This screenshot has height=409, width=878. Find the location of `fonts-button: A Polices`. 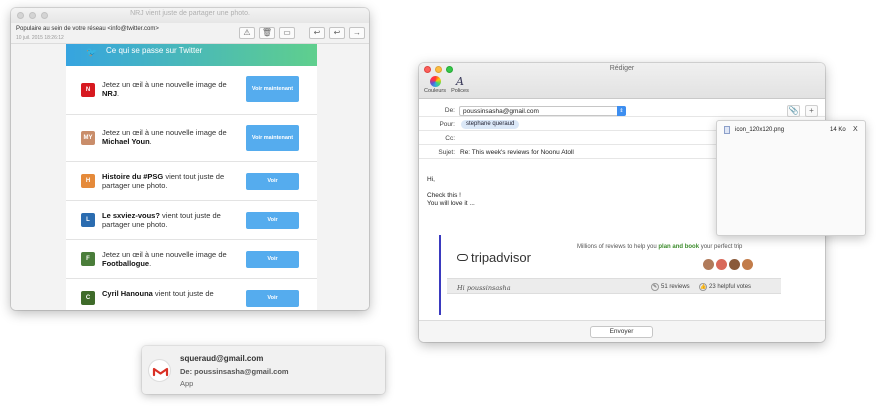

fonts-button: A Polices is located at coordinates (460, 85).